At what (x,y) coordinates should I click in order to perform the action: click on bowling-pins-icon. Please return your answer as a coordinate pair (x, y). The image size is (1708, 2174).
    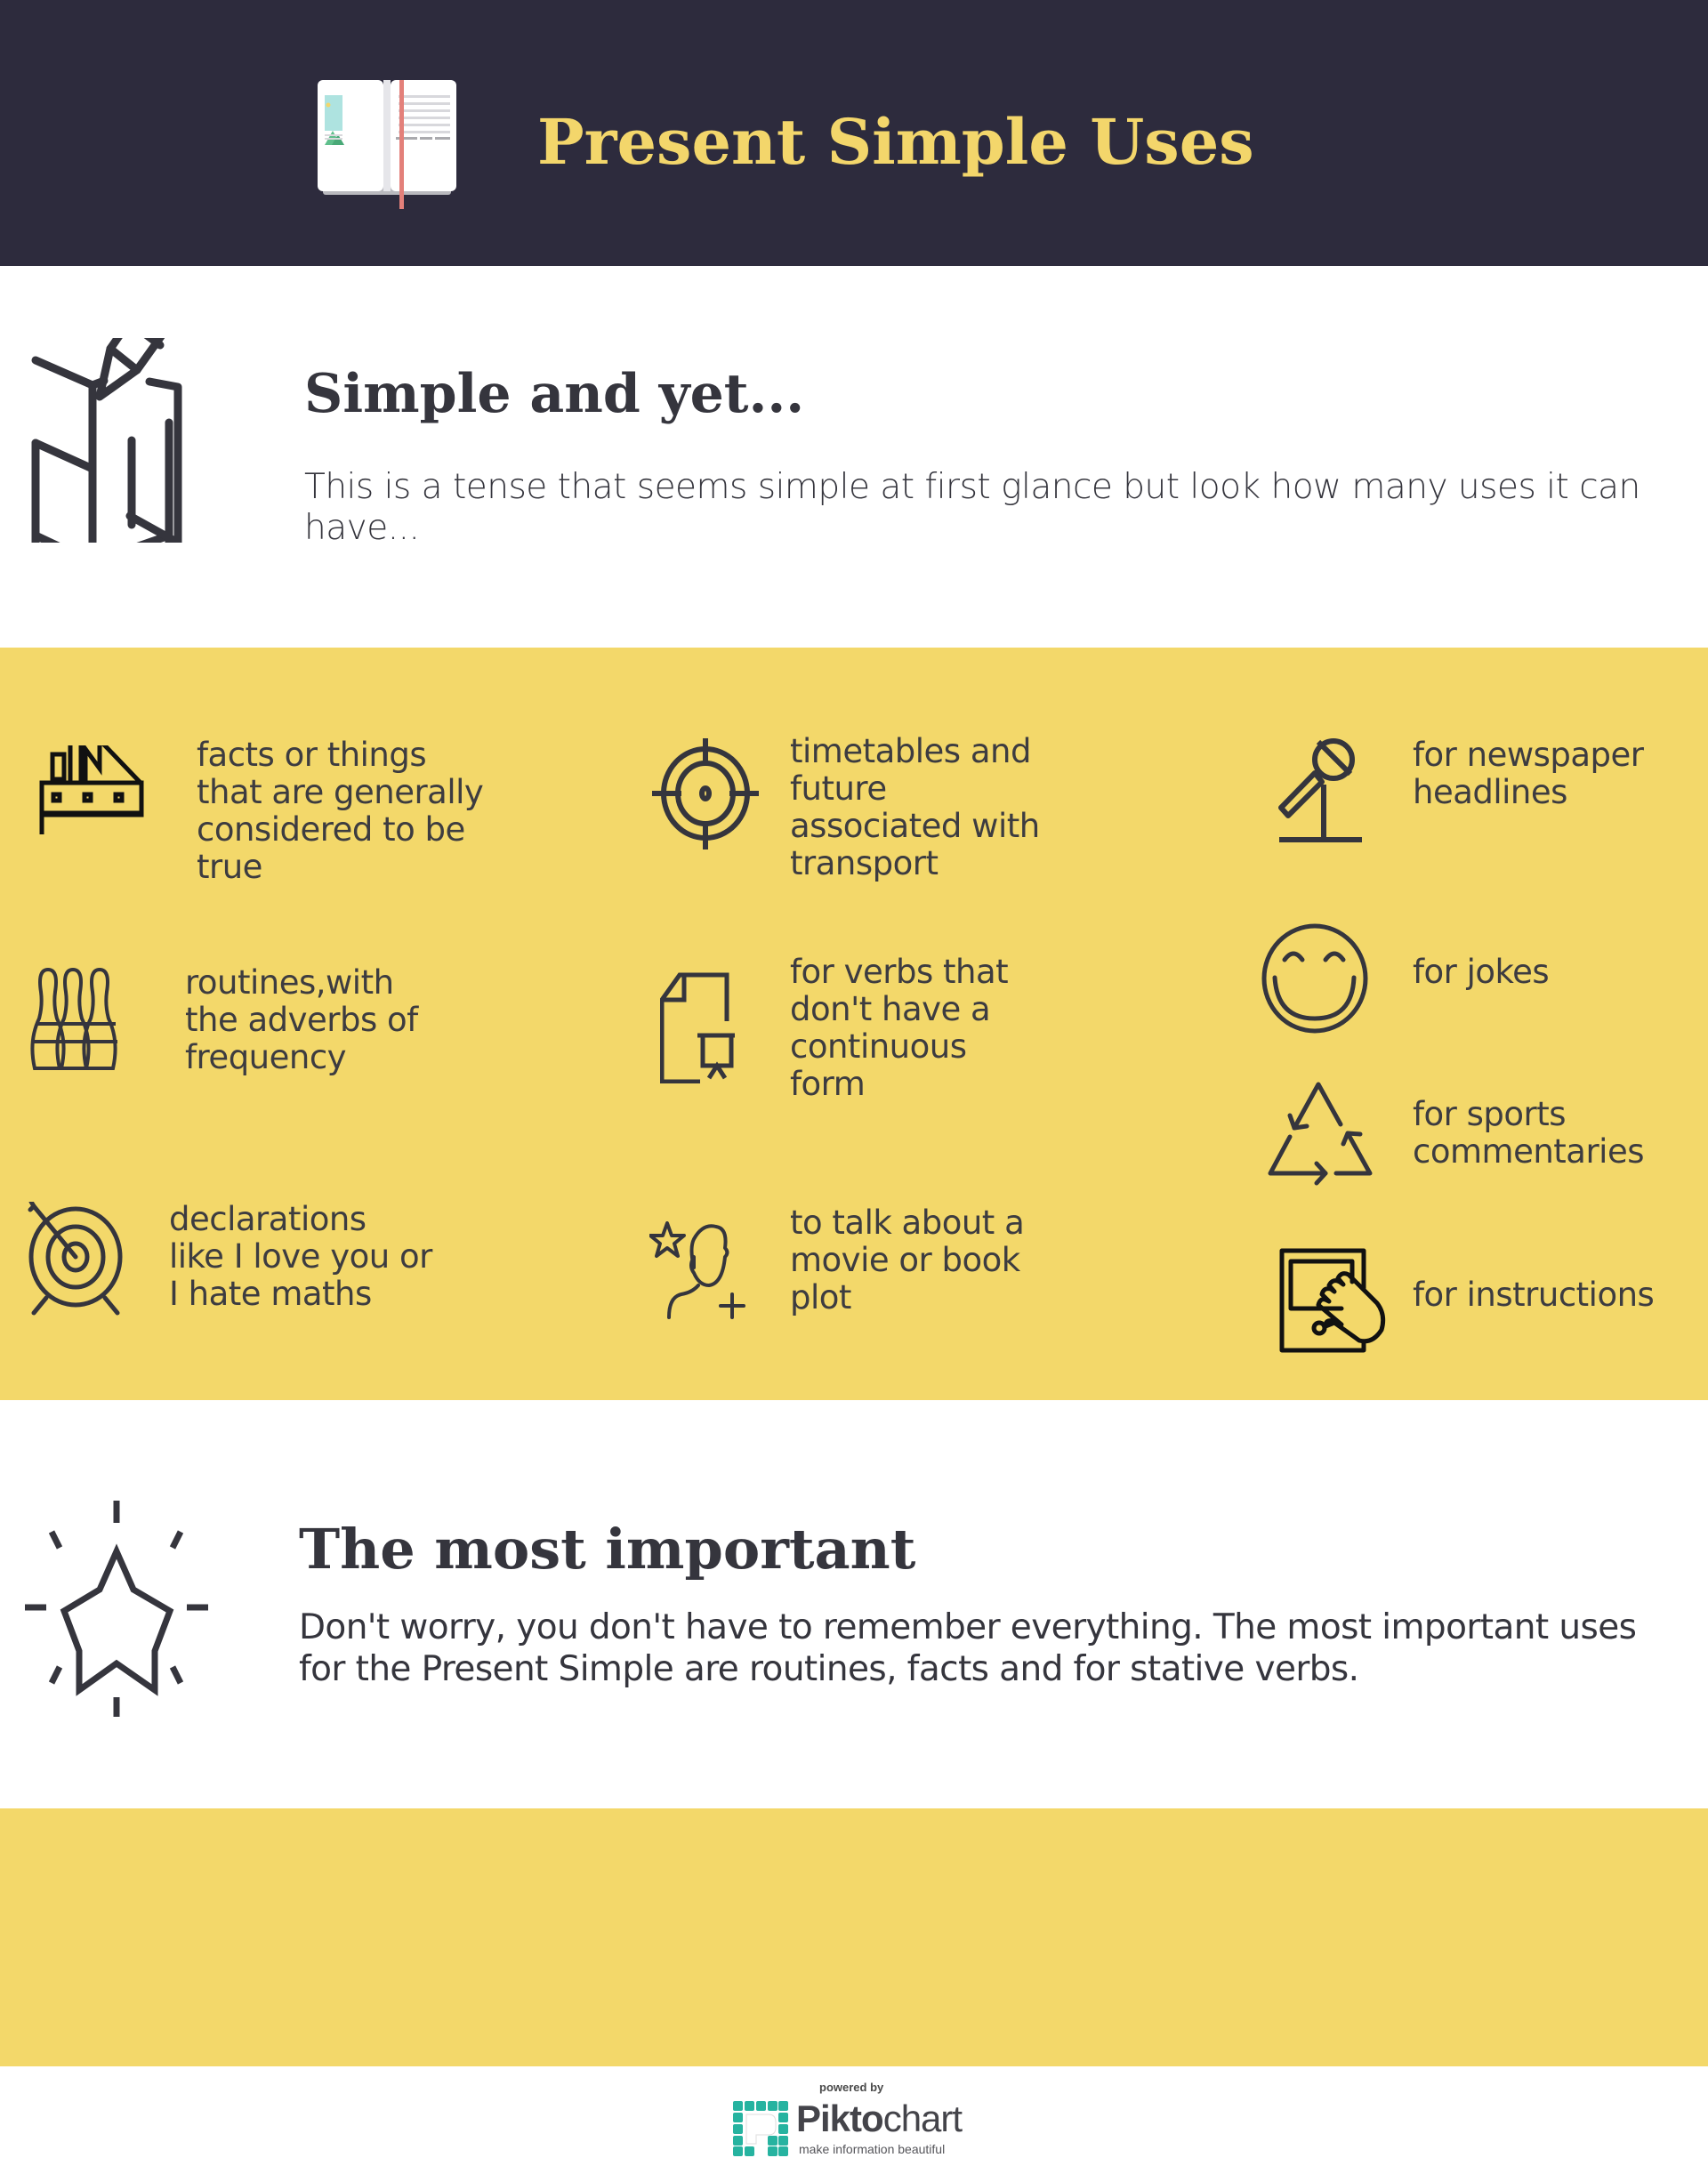
    Looking at the image, I should click on (73, 1018).